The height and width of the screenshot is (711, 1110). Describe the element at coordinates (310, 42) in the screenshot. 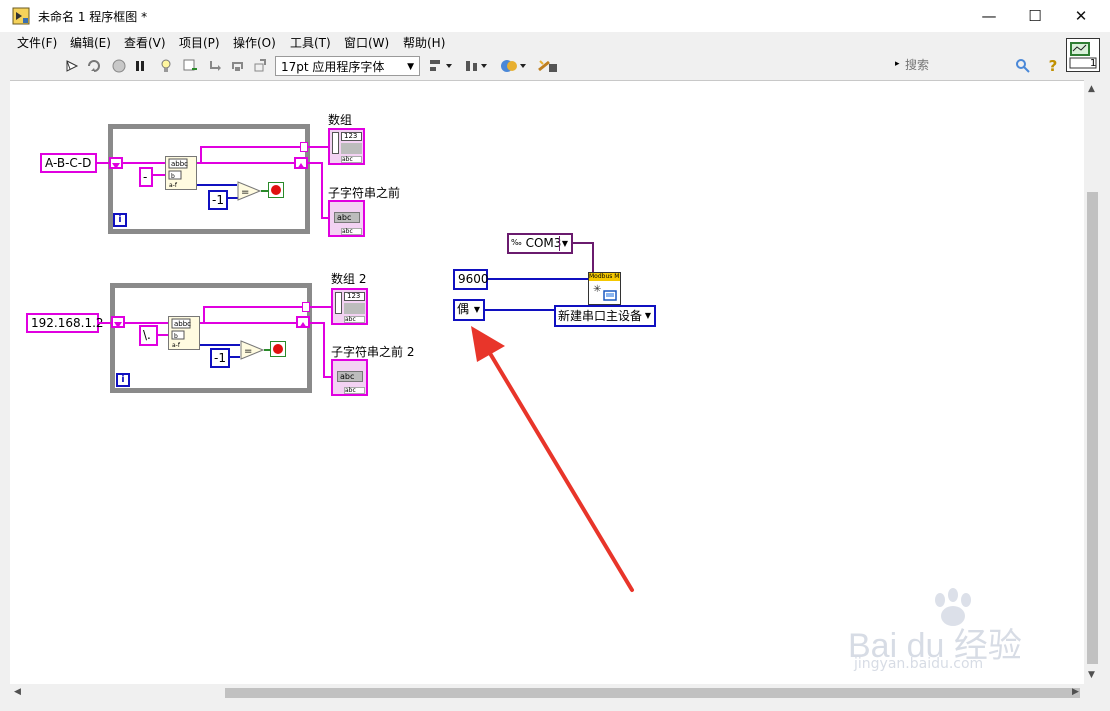

I see `menu-tools: 工具(T)` at that location.